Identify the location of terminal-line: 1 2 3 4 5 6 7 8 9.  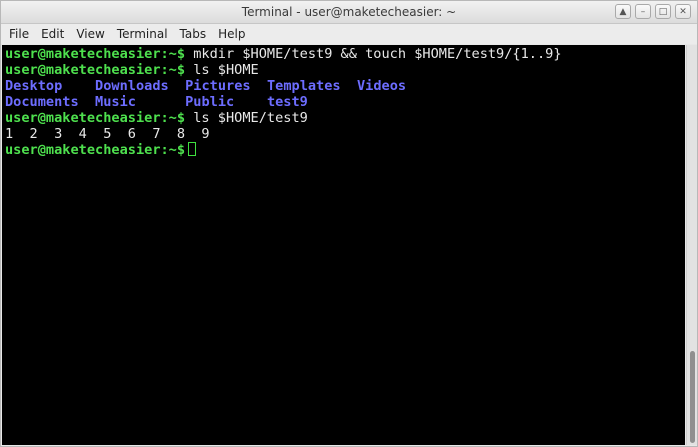
(345, 134).